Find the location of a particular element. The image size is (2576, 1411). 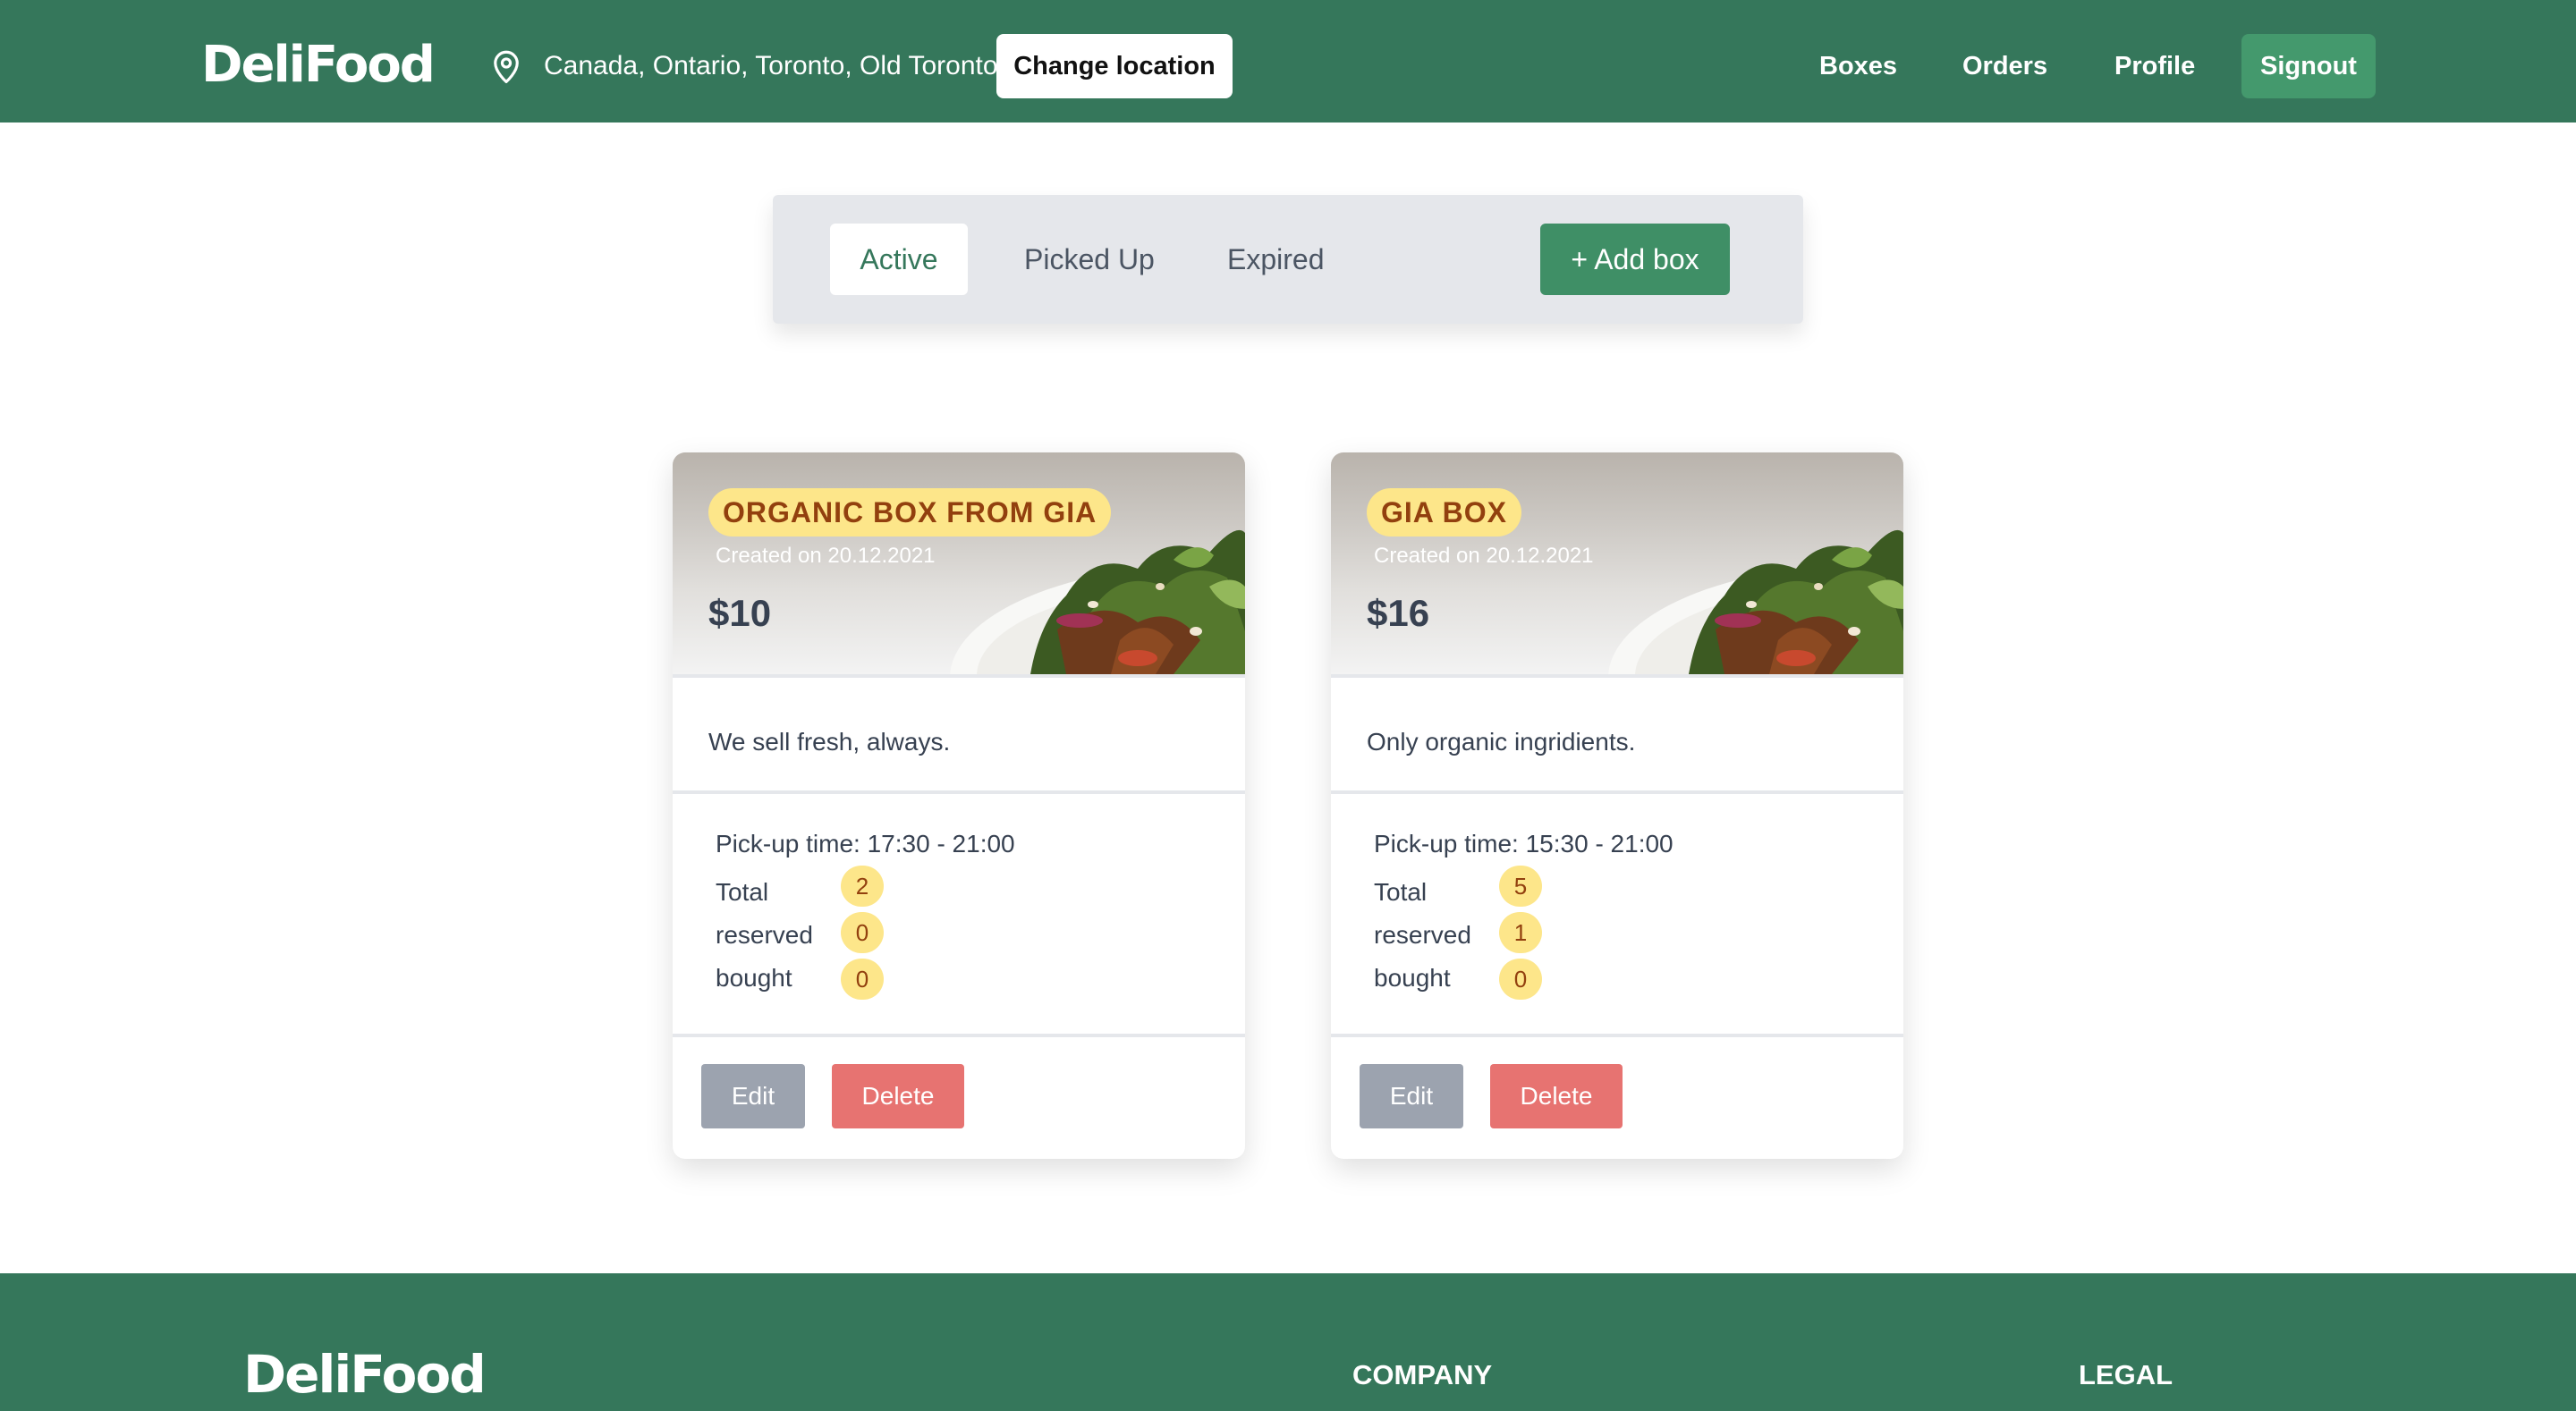

box-status-tabs: Active Picked Up Expired + Add box is located at coordinates (1288, 259).